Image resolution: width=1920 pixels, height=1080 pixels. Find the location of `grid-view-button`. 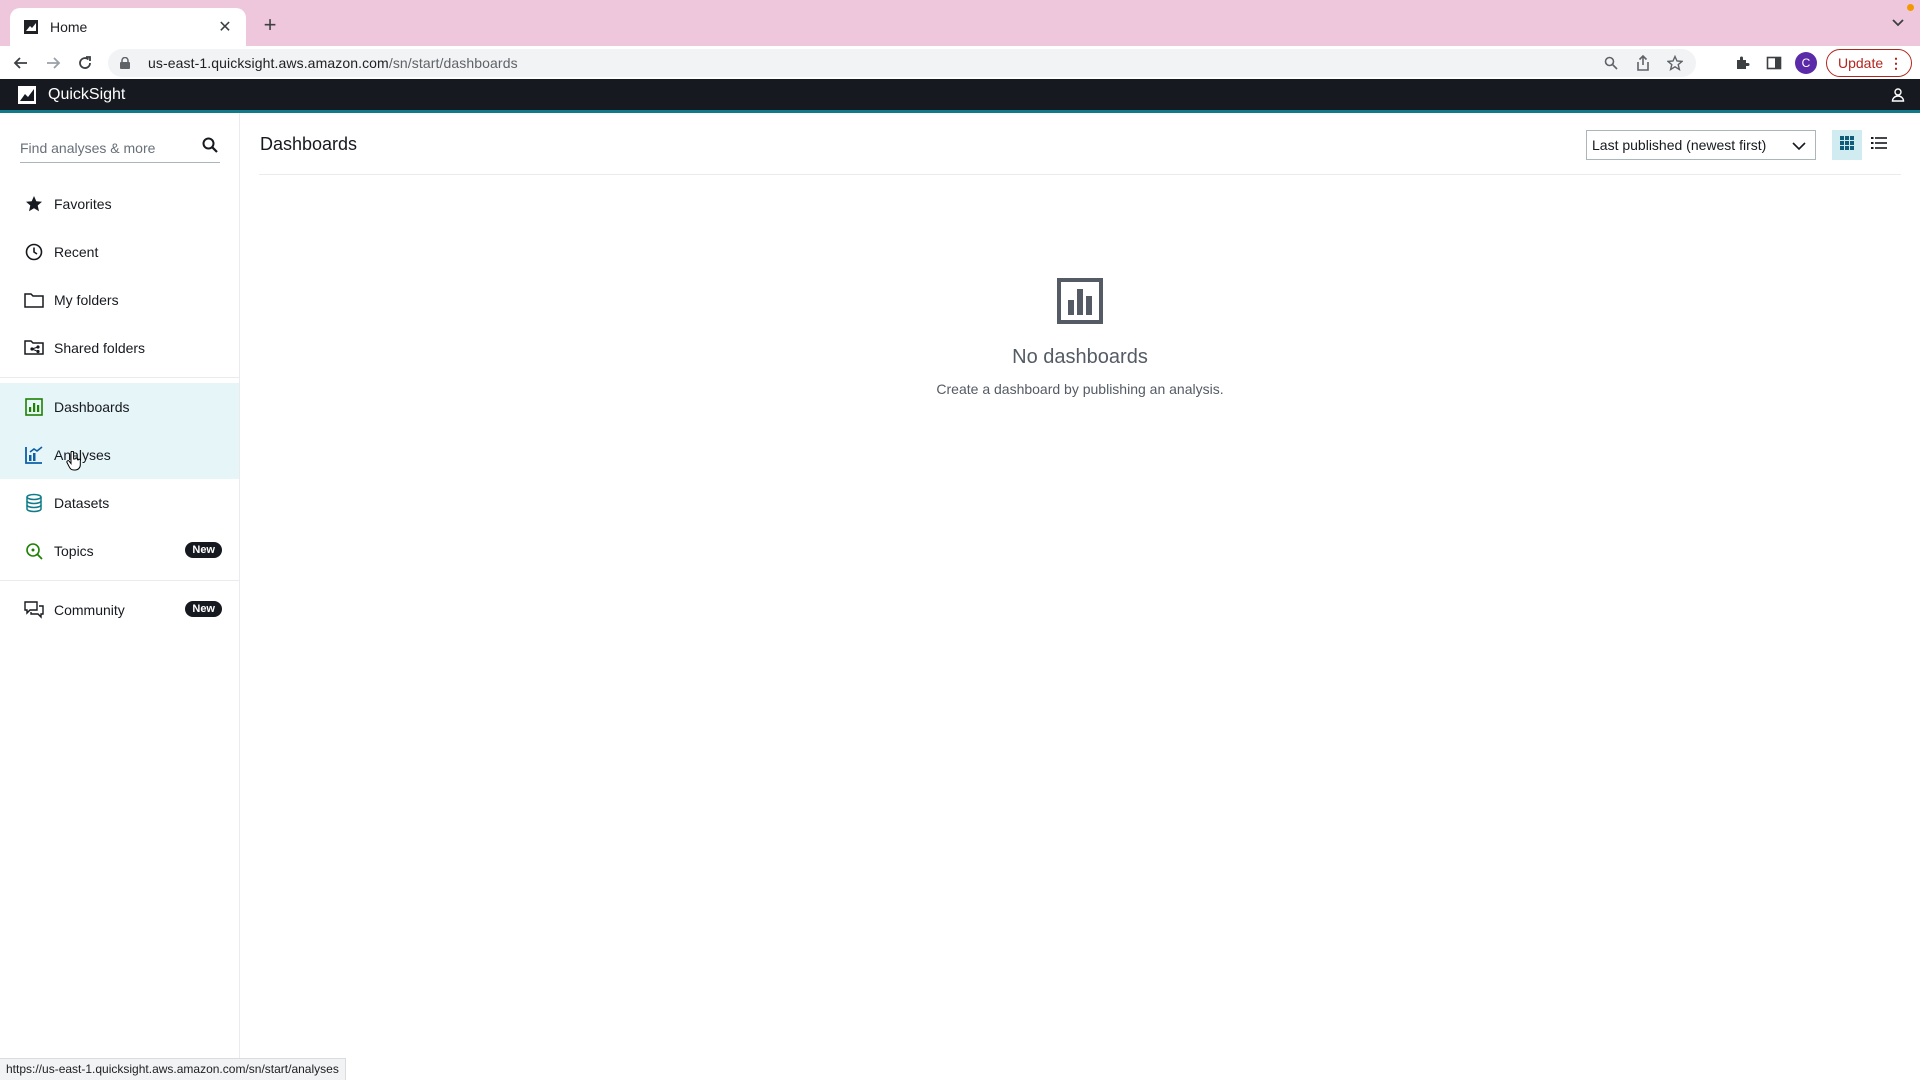

grid-view-button is located at coordinates (1847, 145).